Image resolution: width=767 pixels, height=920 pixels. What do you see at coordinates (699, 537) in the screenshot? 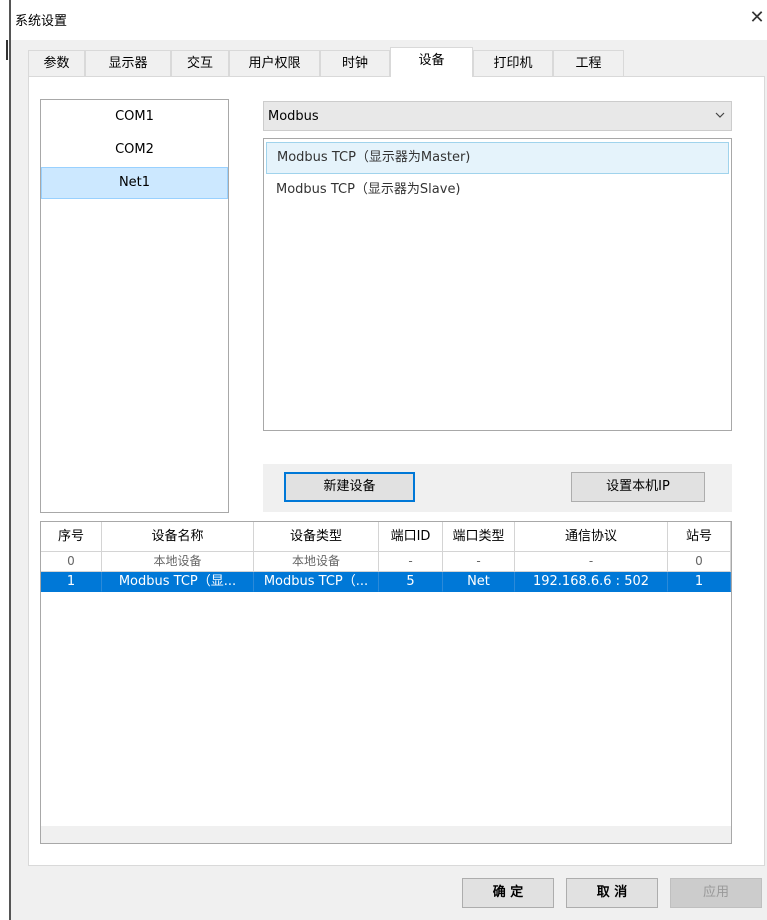
I see `column-header-station: 站号` at bounding box center [699, 537].